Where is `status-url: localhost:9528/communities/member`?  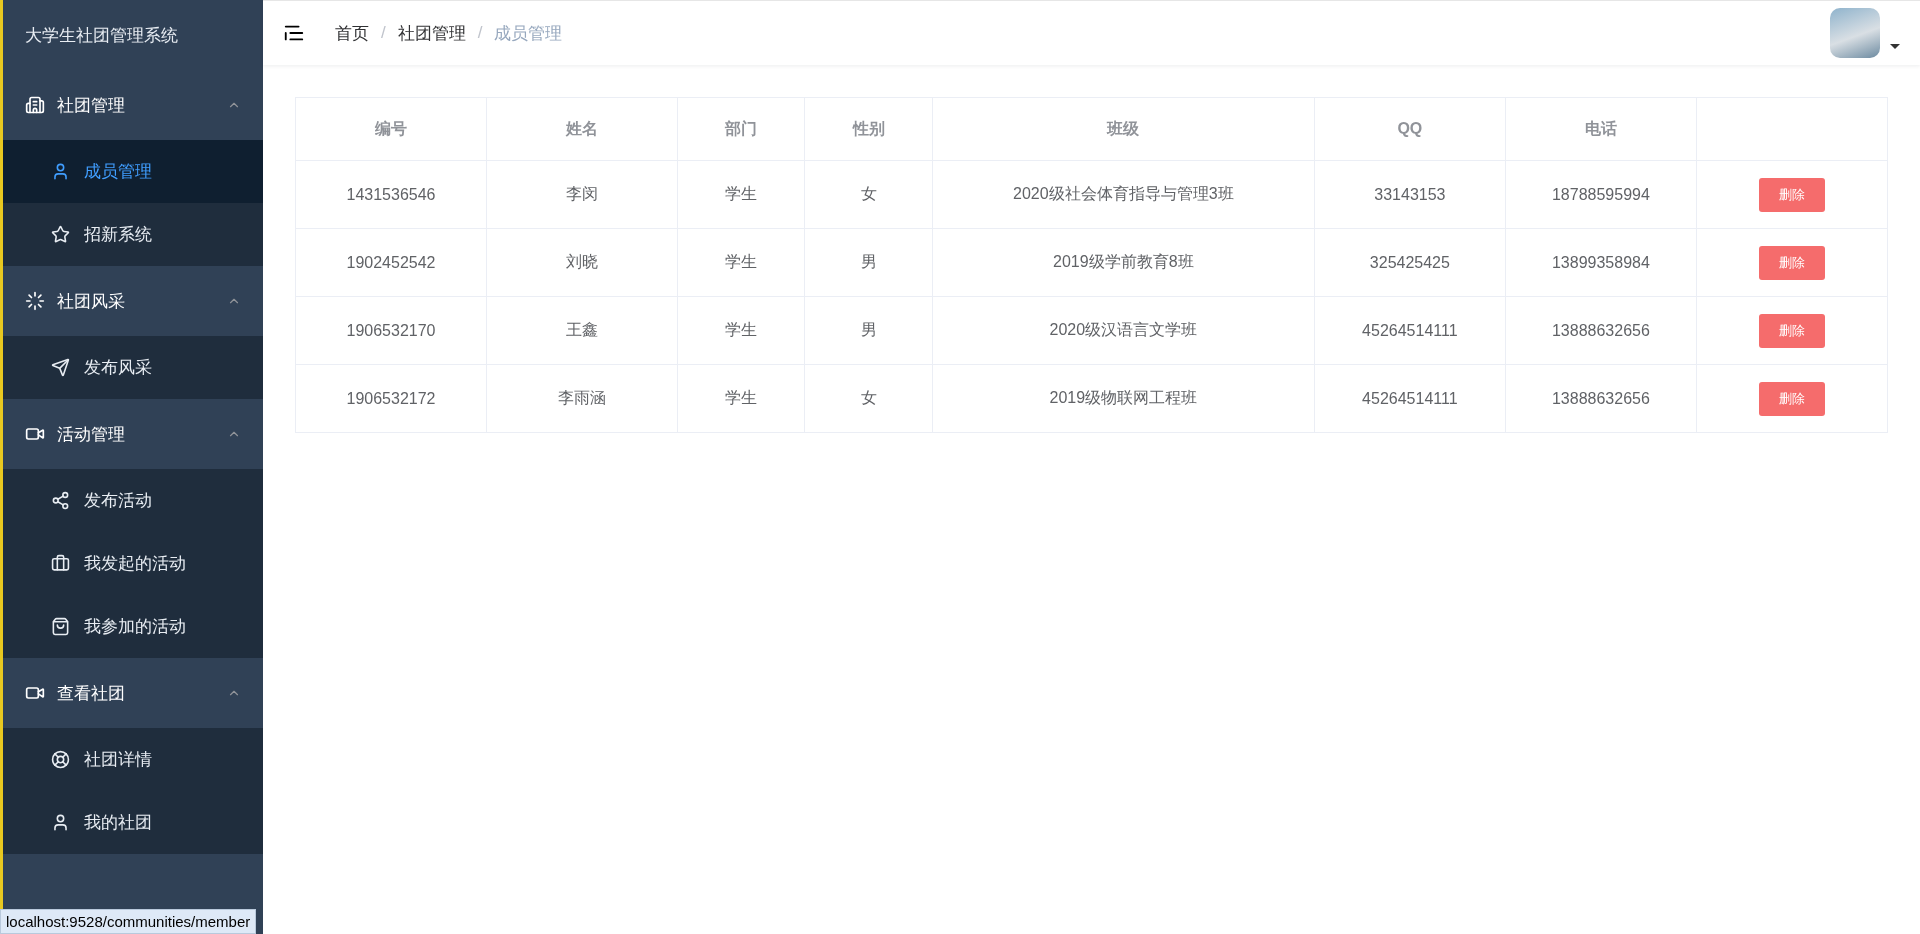 status-url: localhost:9528/communities/member is located at coordinates (128, 921).